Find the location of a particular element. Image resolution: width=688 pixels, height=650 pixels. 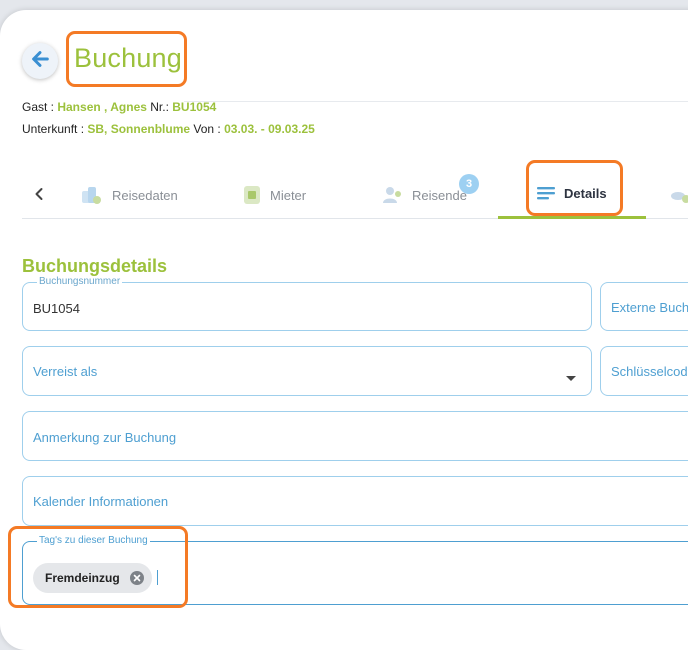

guest-line: Gast : Hansen , Agnes Nr.: BU1054 is located at coordinates (119, 107).